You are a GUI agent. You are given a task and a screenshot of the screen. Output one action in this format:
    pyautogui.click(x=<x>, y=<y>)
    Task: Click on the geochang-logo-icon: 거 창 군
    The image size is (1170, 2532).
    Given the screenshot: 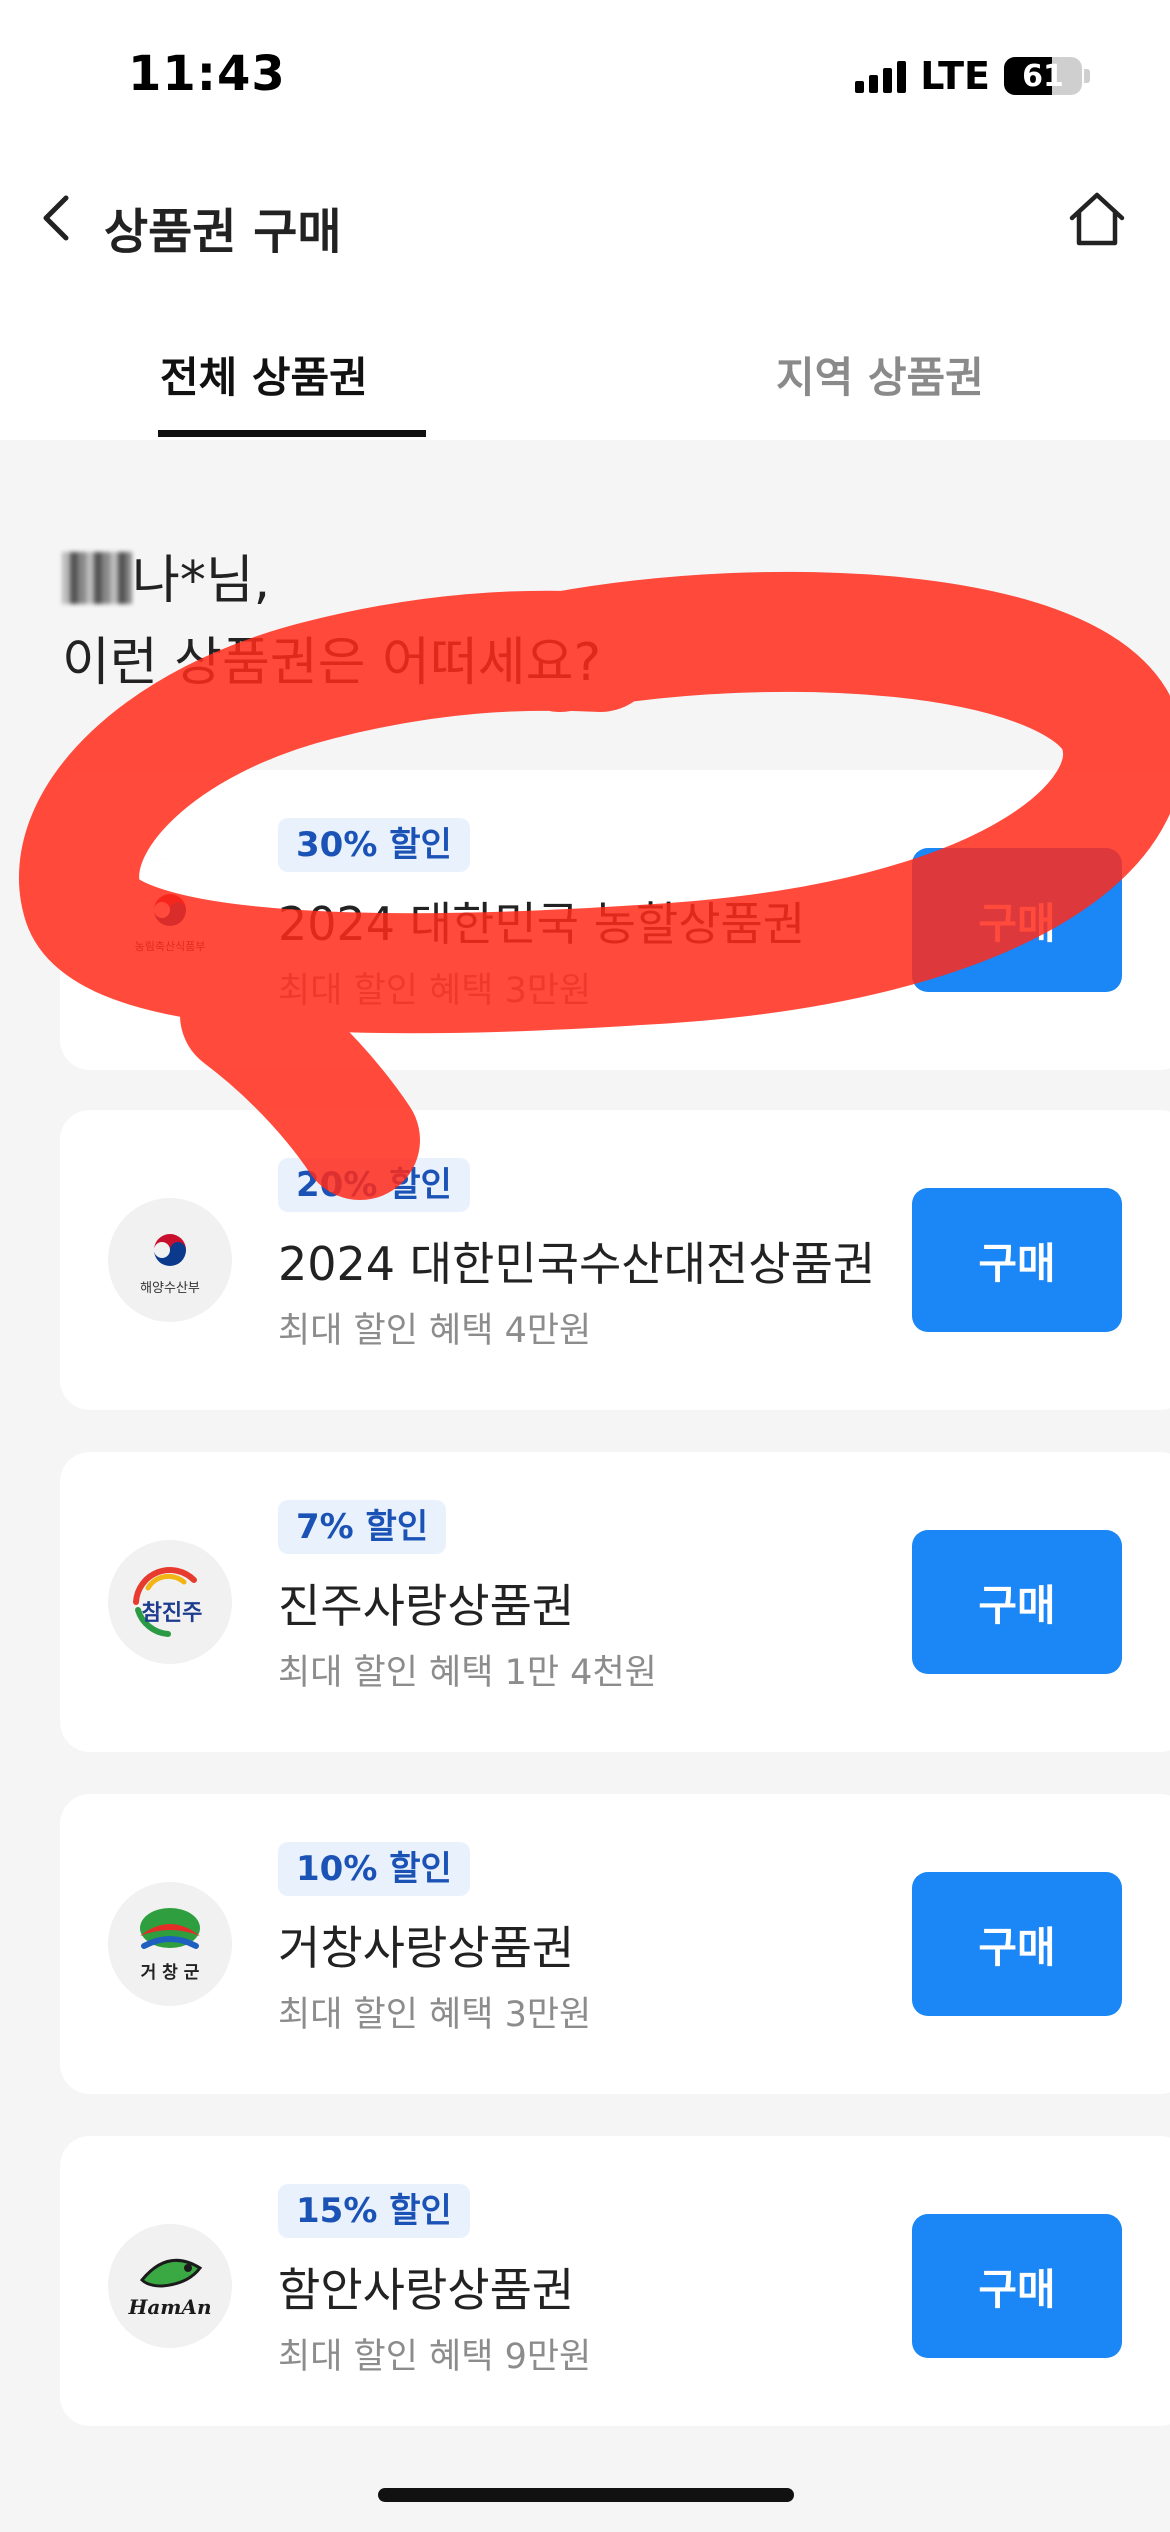 What is the action you would take?
    pyautogui.click(x=170, y=1944)
    